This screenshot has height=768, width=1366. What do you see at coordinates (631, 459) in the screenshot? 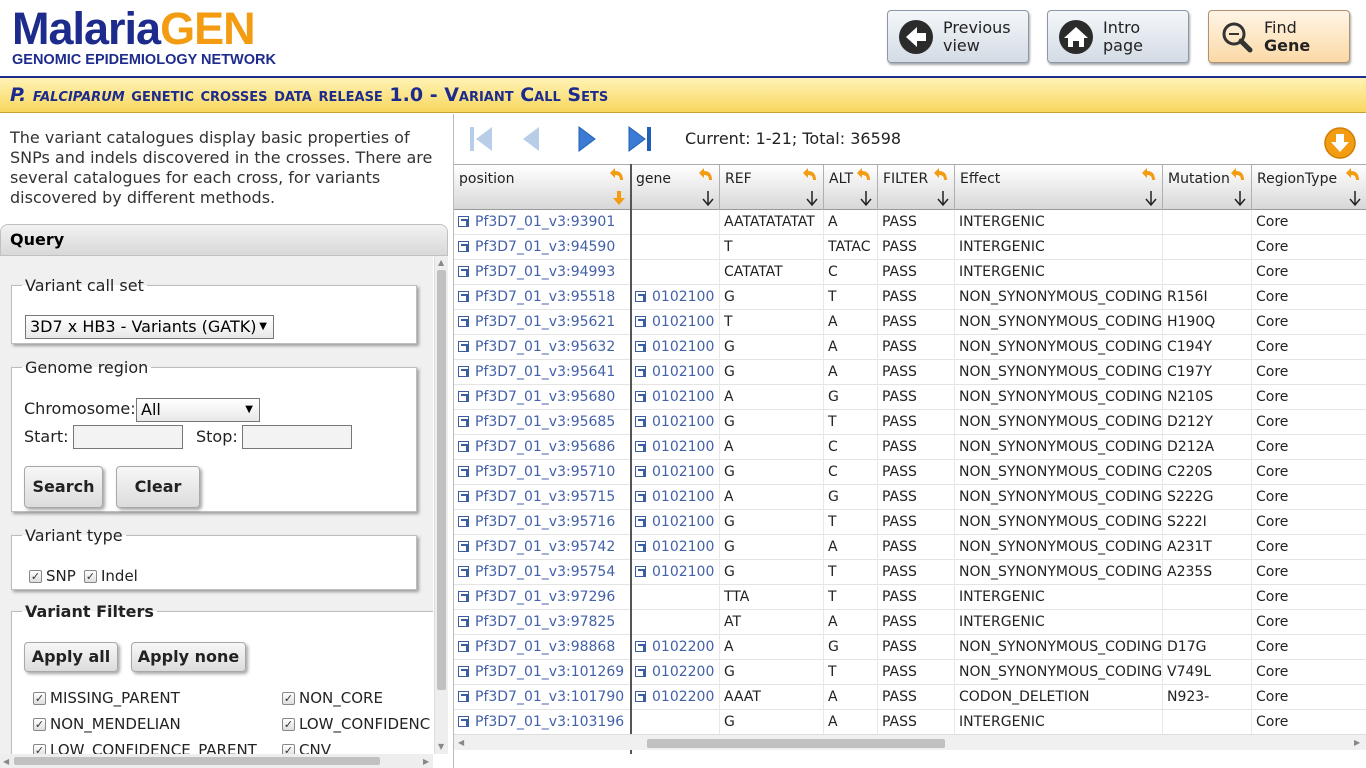
I see `frozen-column-divider` at bounding box center [631, 459].